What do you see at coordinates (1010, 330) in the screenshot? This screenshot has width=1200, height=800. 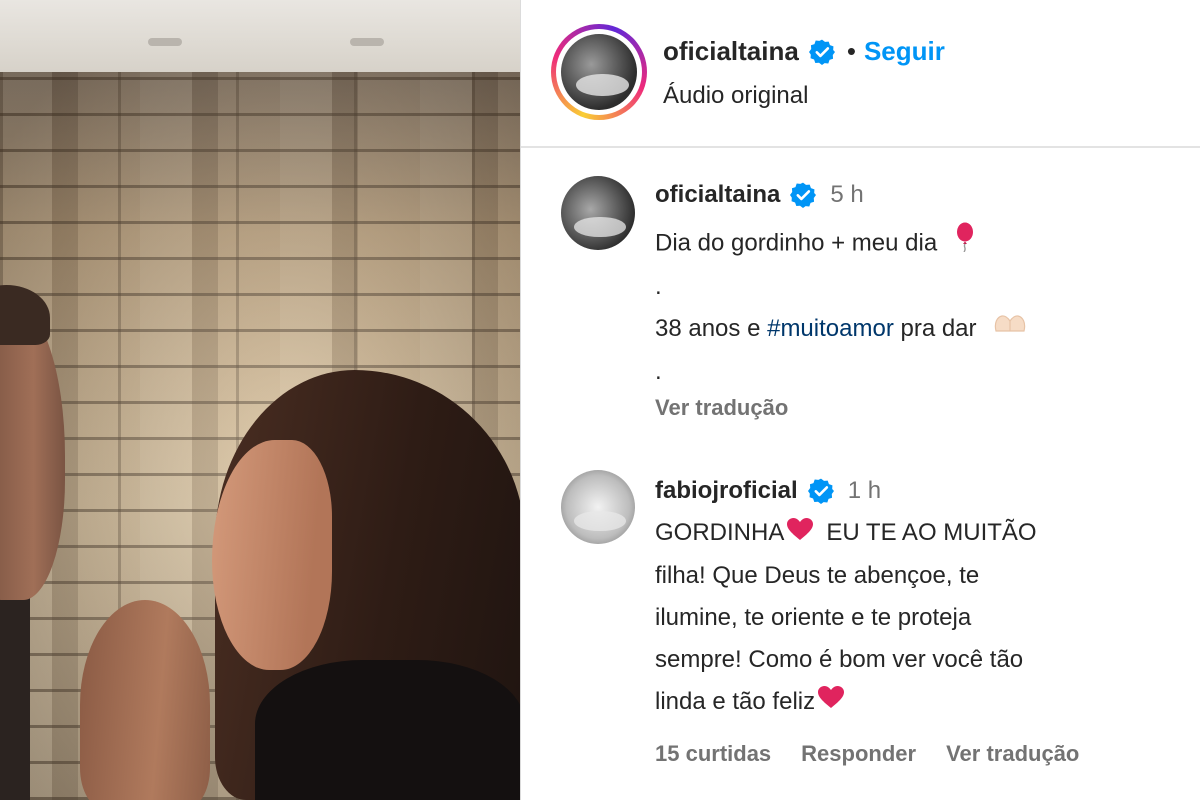 I see `heart-hands-icon` at bounding box center [1010, 330].